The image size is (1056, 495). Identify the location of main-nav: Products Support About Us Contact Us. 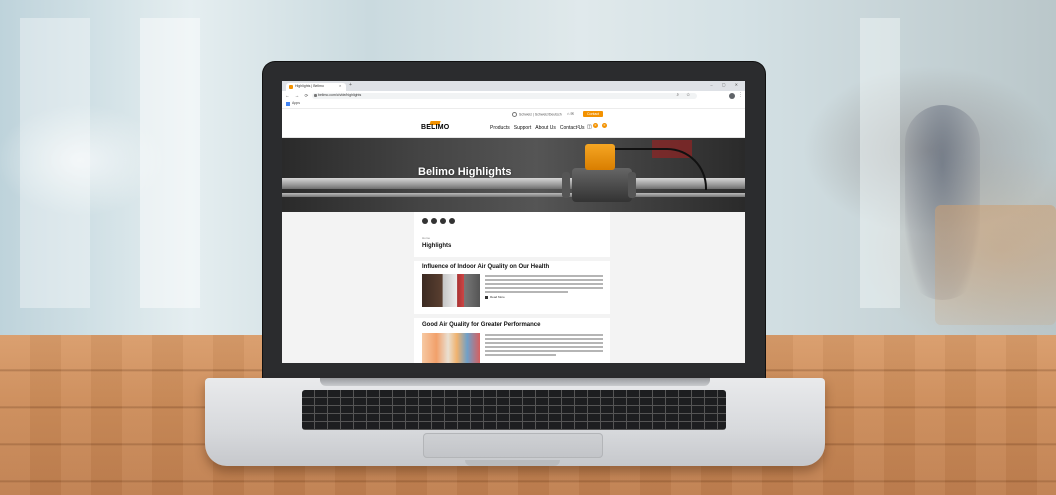
(539, 128).